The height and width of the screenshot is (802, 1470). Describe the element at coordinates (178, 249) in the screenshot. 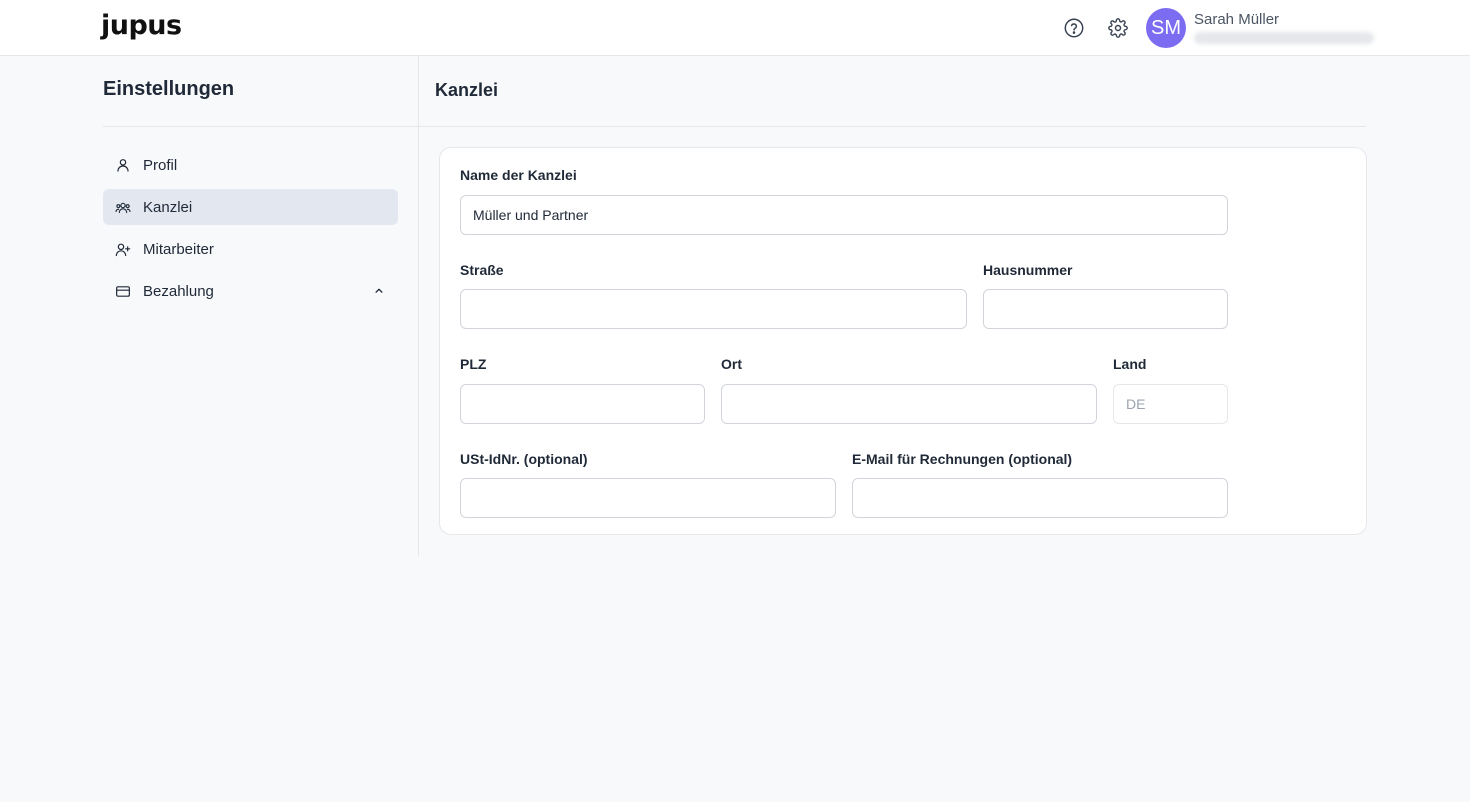

I see `sidebar-item-label: Mitarbeiter` at that location.